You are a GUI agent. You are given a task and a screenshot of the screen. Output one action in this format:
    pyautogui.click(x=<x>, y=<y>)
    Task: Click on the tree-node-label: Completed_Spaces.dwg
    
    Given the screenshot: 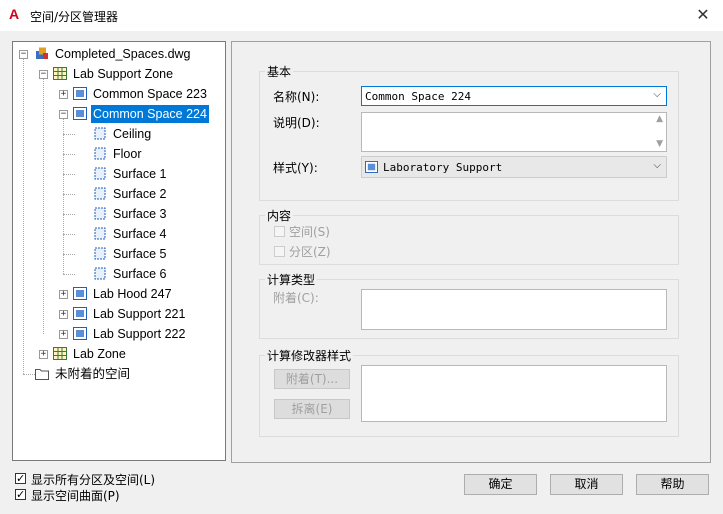 What is the action you would take?
    pyautogui.click(x=123, y=54)
    